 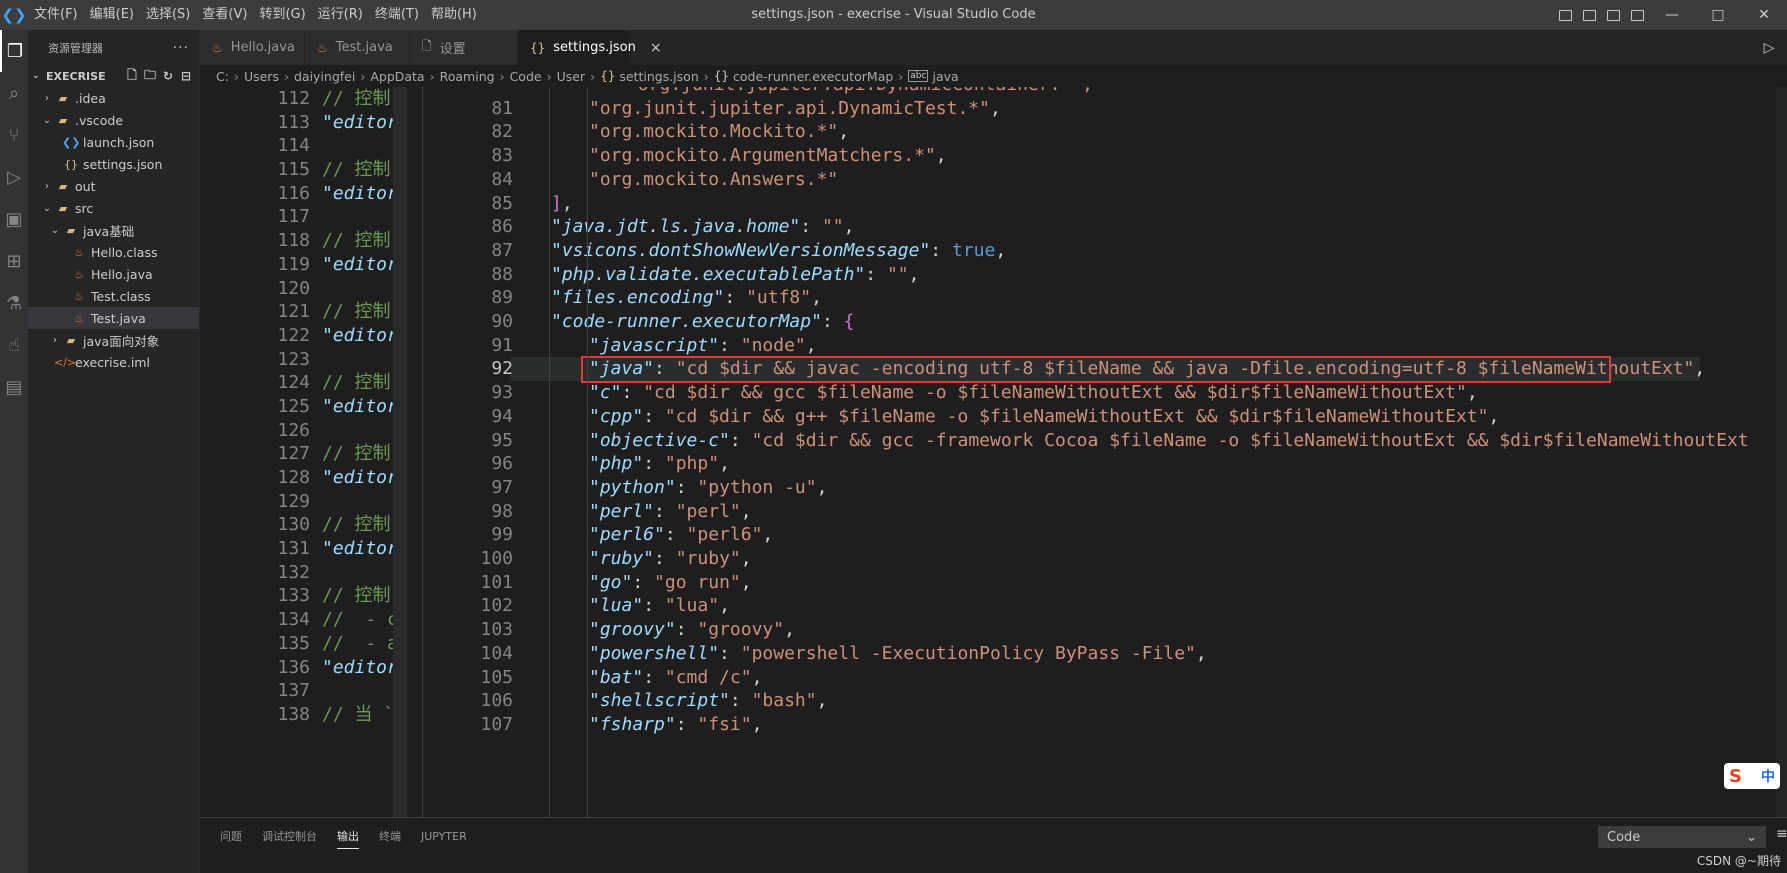 What do you see at coordinates (113, 98) in the screenshot?
I see `tree-item: › ▰ .idea` at bounding box center [113, 98].